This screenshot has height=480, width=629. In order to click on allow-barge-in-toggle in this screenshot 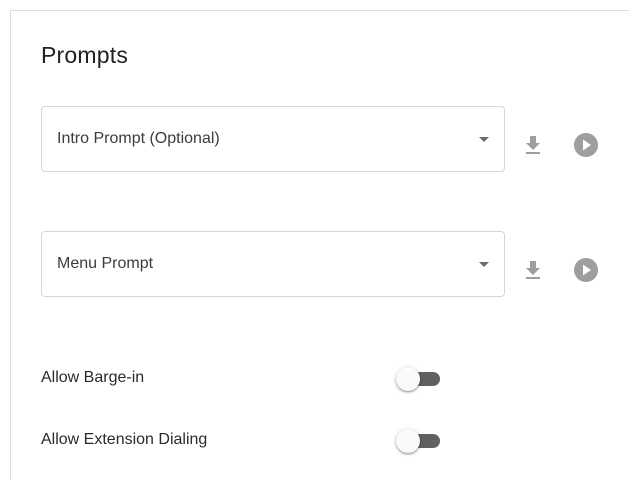, I will do `click(420, 379)`.